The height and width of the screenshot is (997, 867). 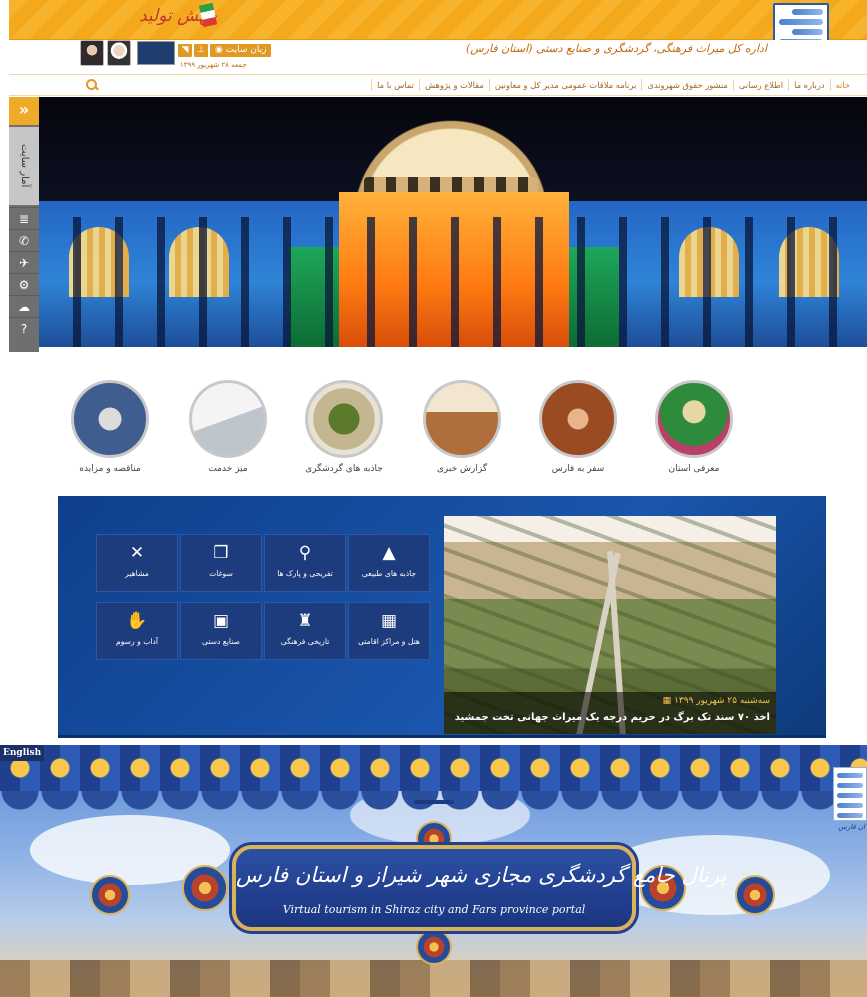 What do you see at coordinates (221, 621) in the screenshot?
I see `shopping-bag-icon: ▣` at bounding box center [221, 621].